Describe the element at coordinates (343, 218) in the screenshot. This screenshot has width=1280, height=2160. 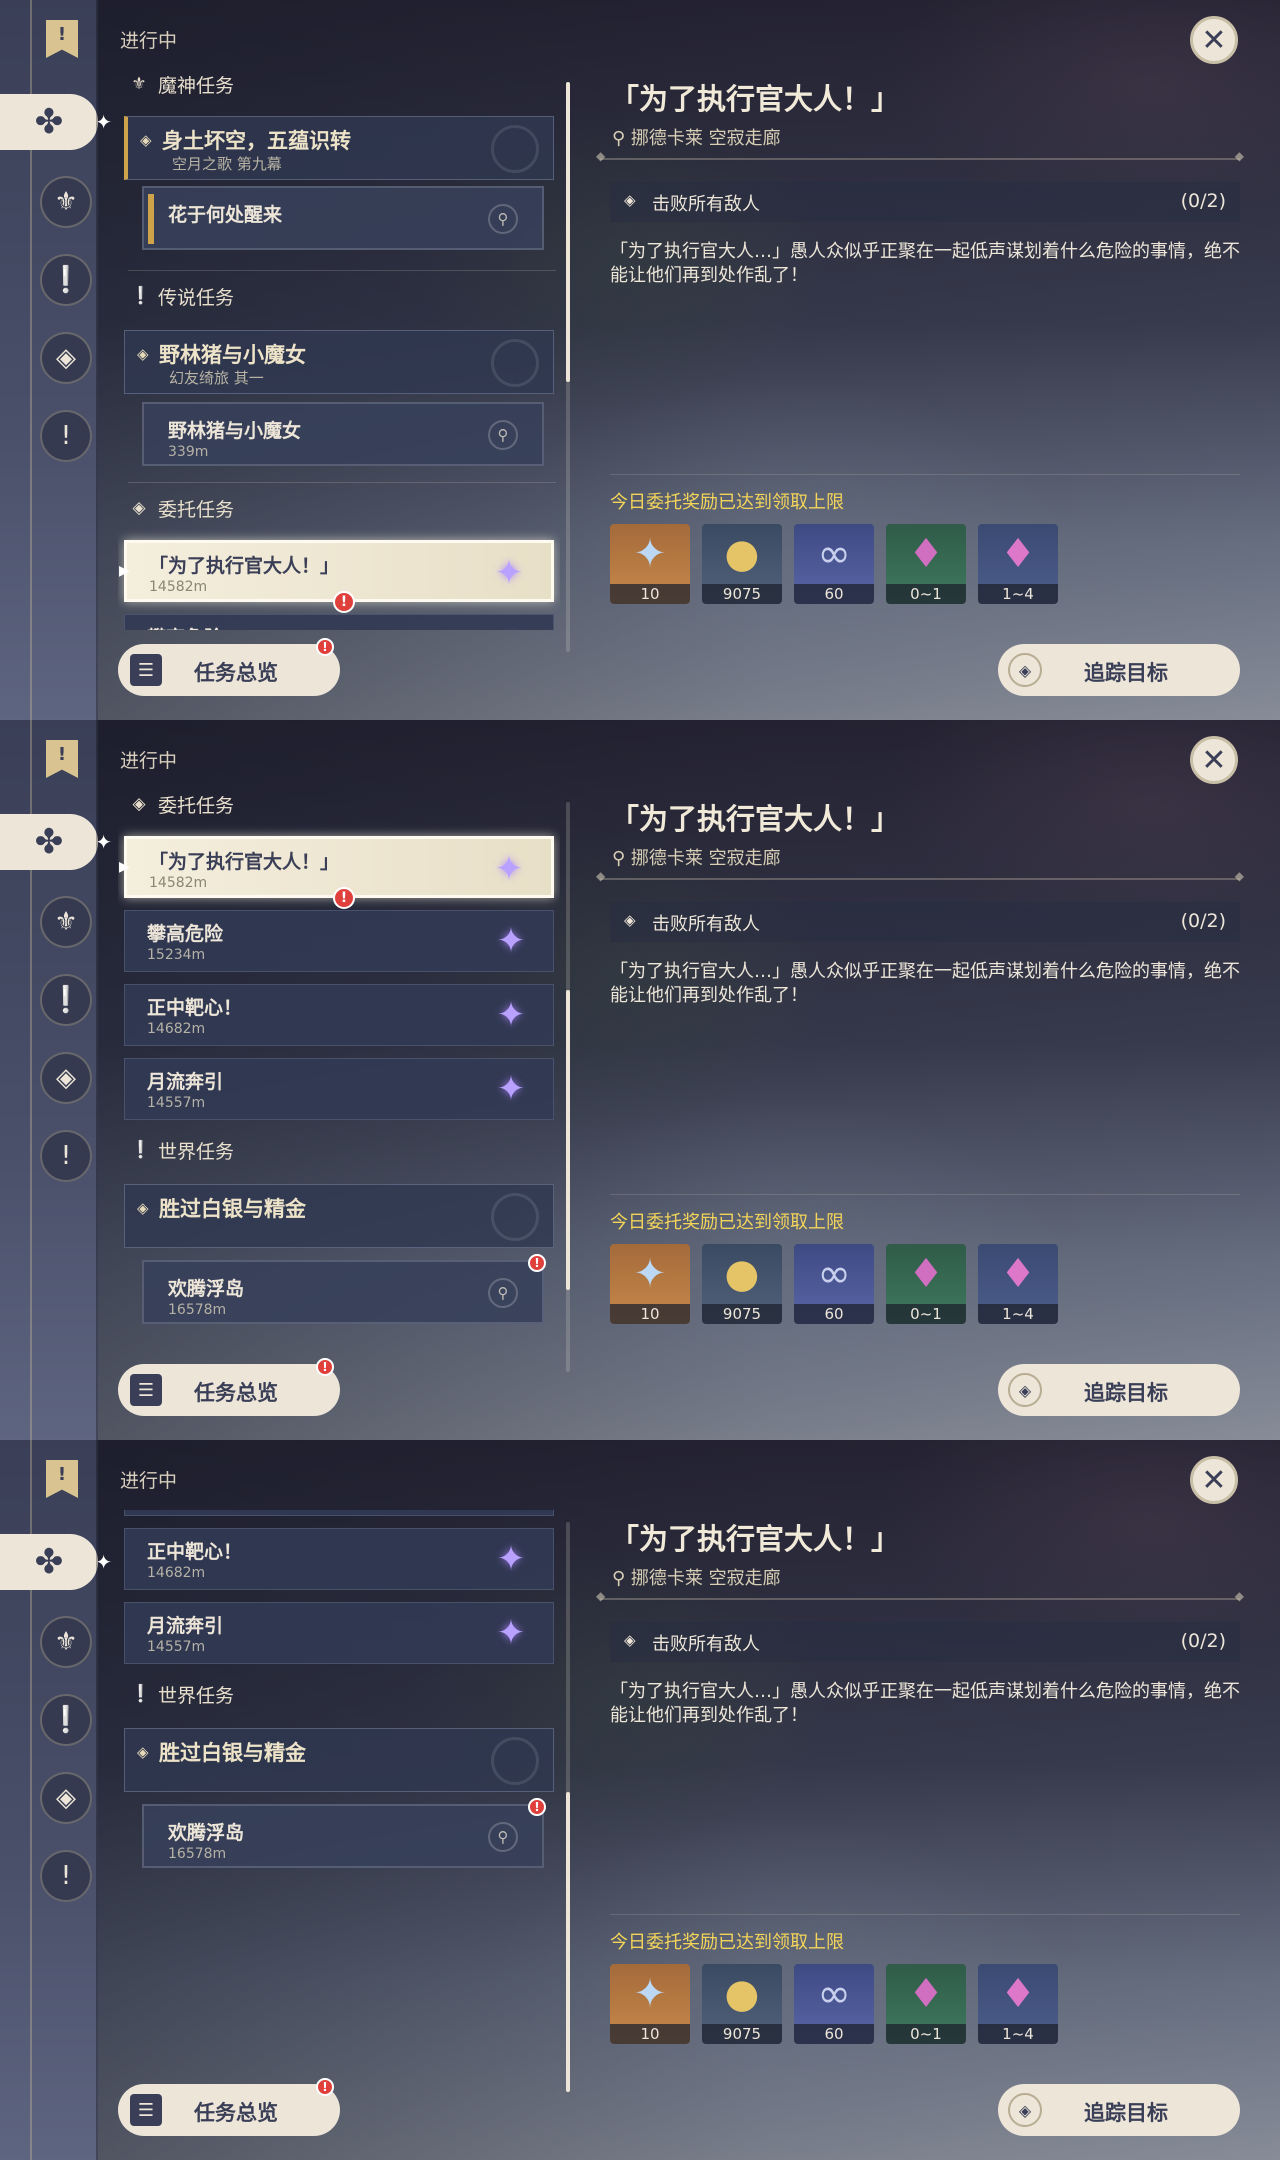
I see `archon-quest-step: 花于何处醒来 ⚲` at that location.